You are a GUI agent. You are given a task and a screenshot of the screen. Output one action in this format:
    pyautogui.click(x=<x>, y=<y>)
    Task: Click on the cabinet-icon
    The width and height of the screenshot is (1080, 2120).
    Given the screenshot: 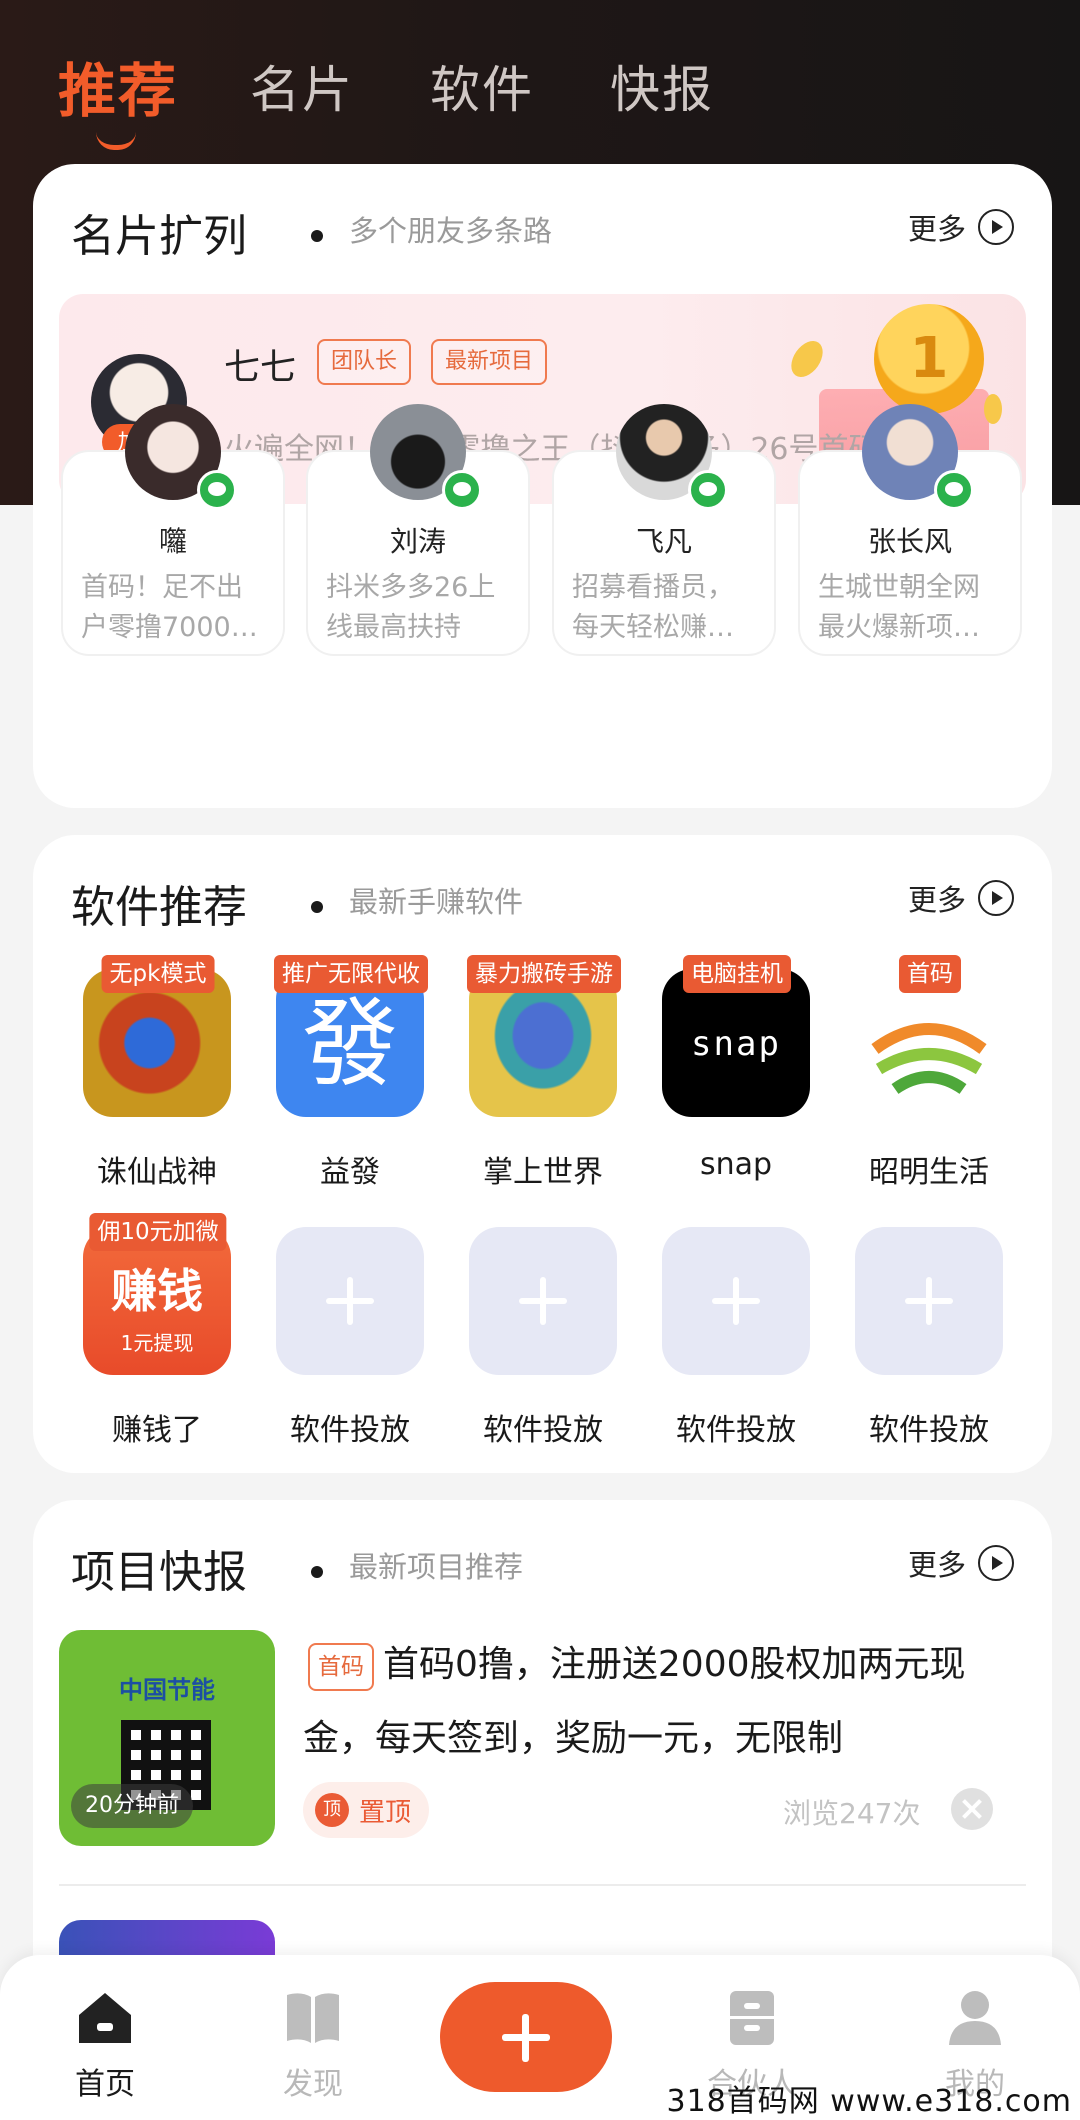 What is the action you would take?
    pyautogui.click(x=752, y=2017)
    